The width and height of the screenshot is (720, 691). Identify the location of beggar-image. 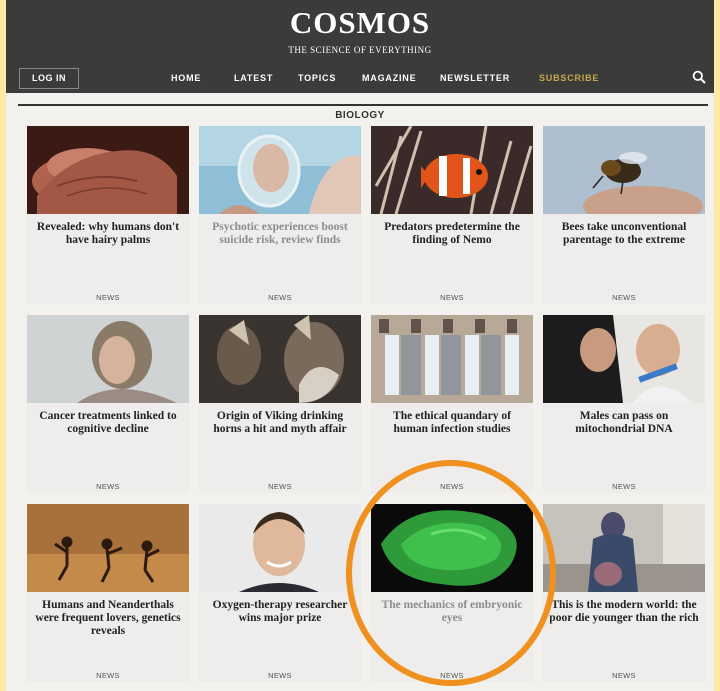
(624, 548).